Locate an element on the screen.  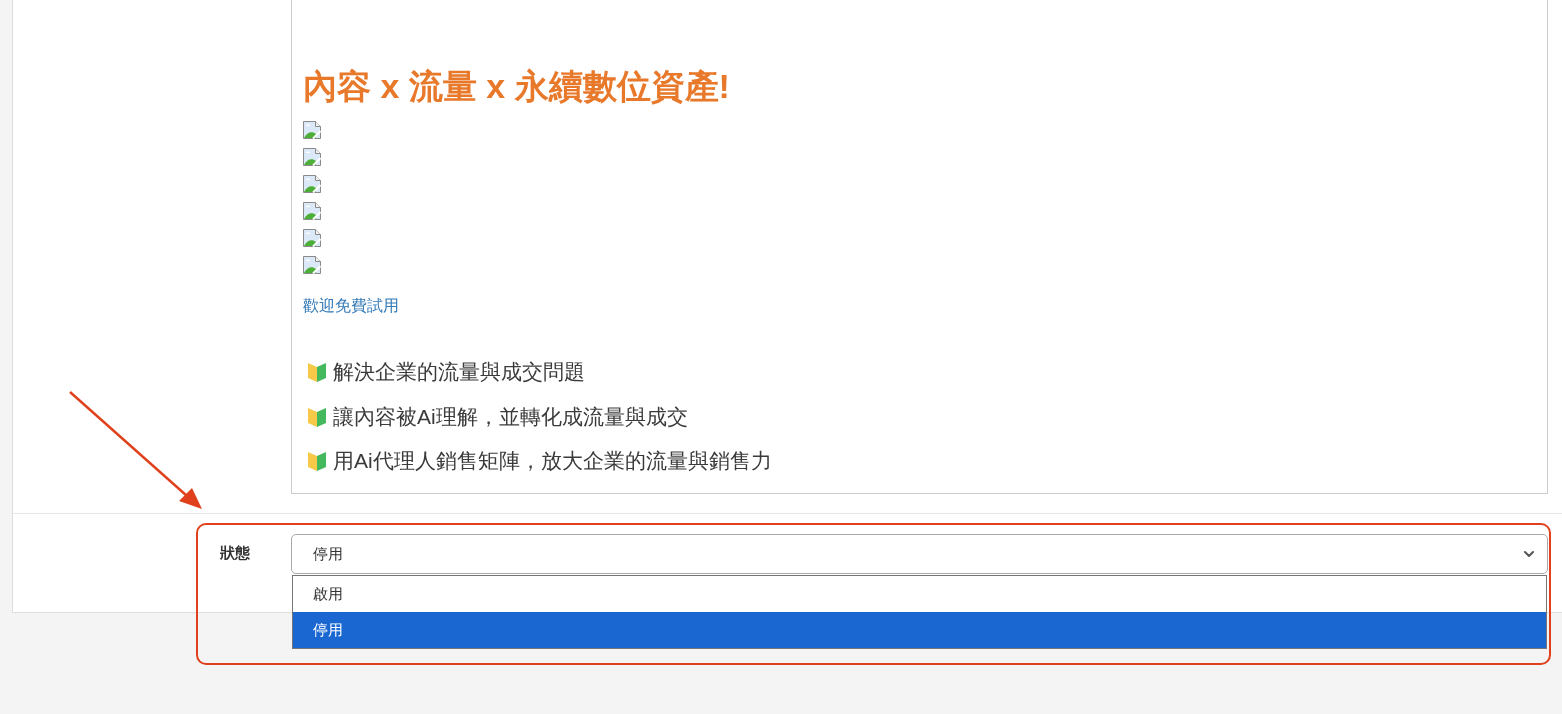
bullet-text: 讓內容被Ai理解，並轉化成流量與成交 is located at coordinates (510, 416).